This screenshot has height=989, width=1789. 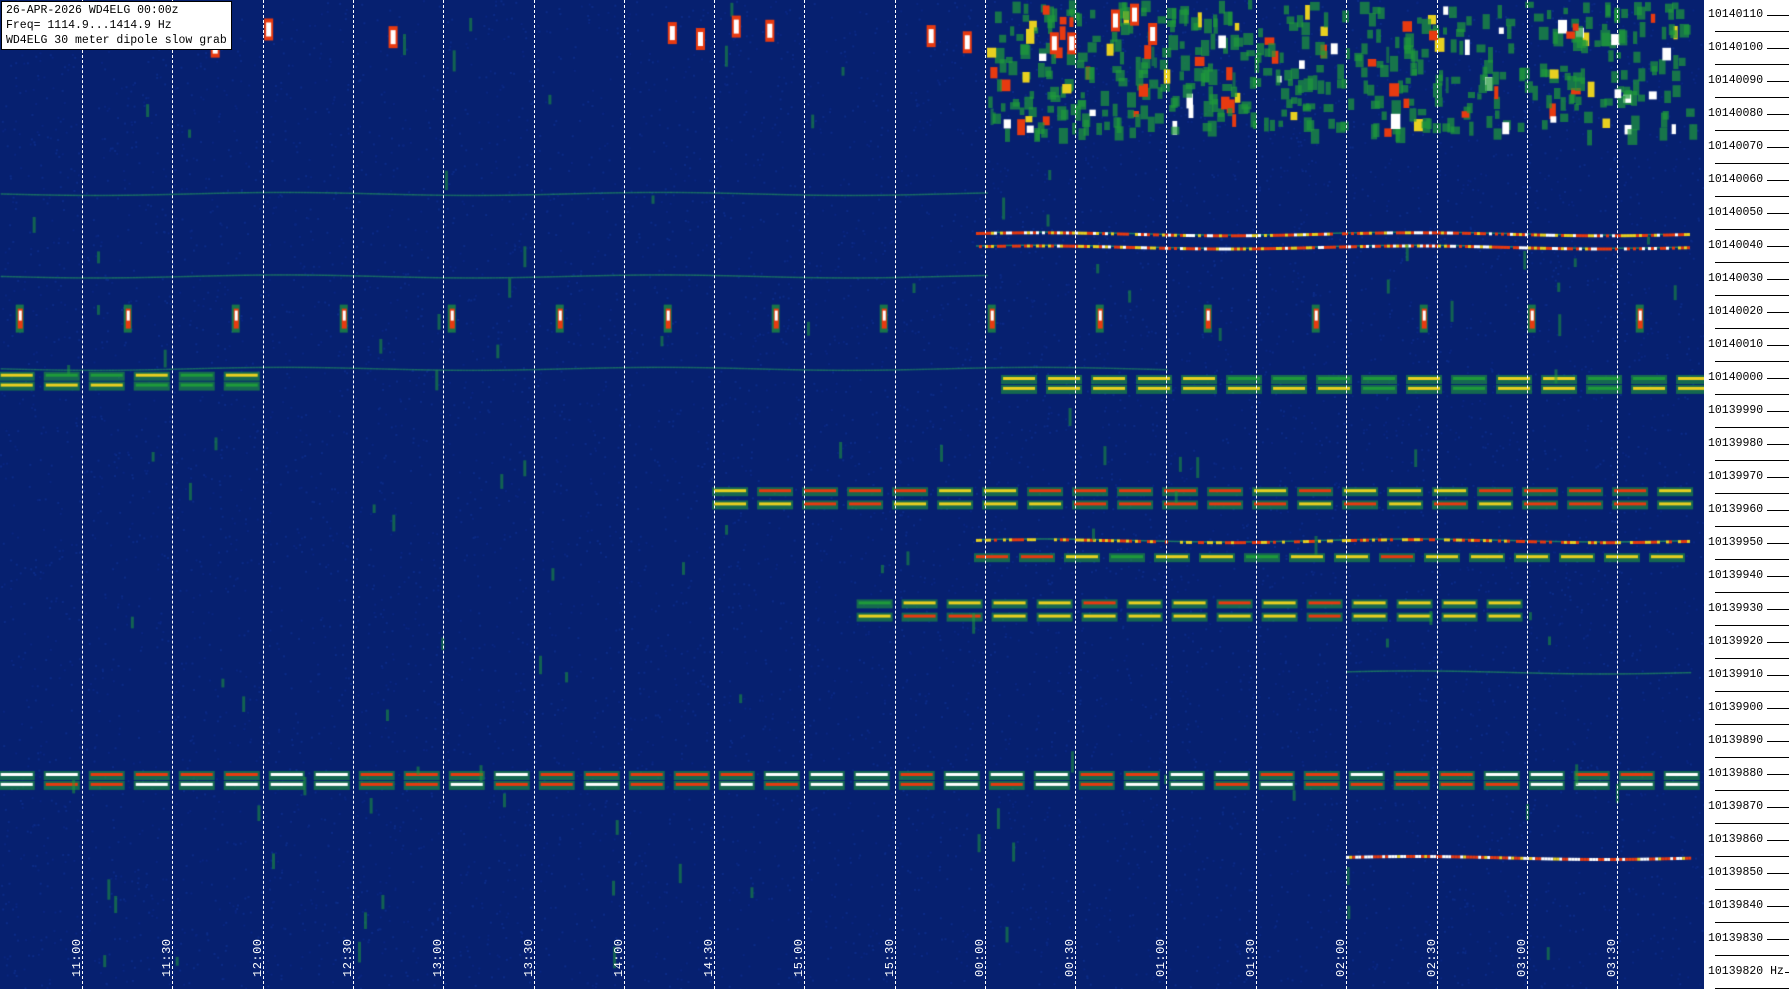 I want to click on time-label: 12:00, so click(x=257, y=957).